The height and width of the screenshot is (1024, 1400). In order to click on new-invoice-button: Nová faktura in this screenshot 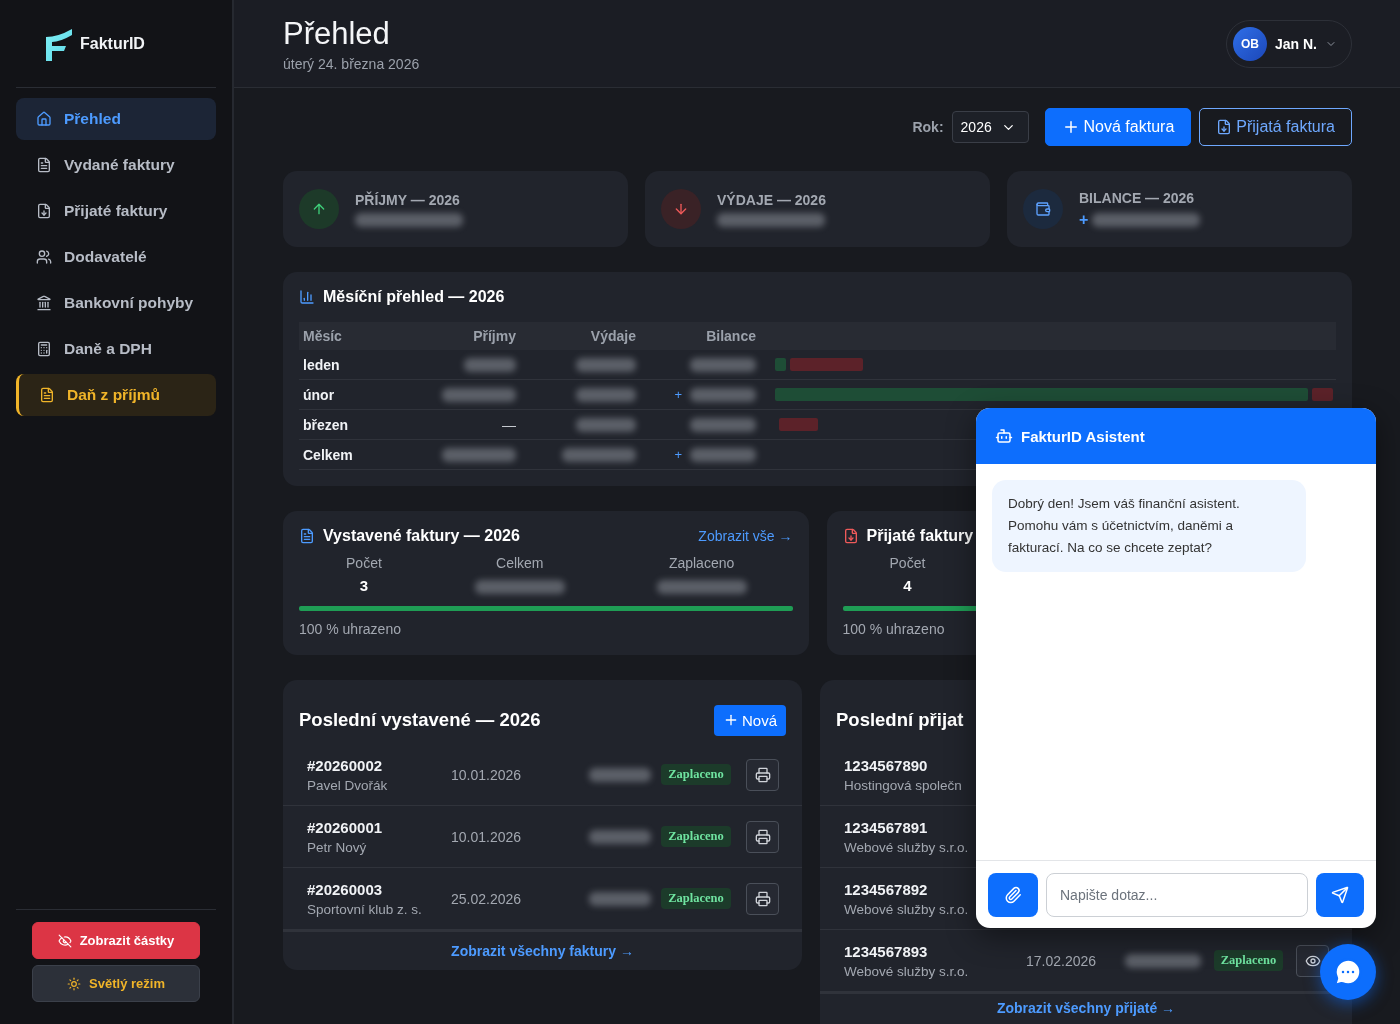, I will do `click(1118, 127)`.